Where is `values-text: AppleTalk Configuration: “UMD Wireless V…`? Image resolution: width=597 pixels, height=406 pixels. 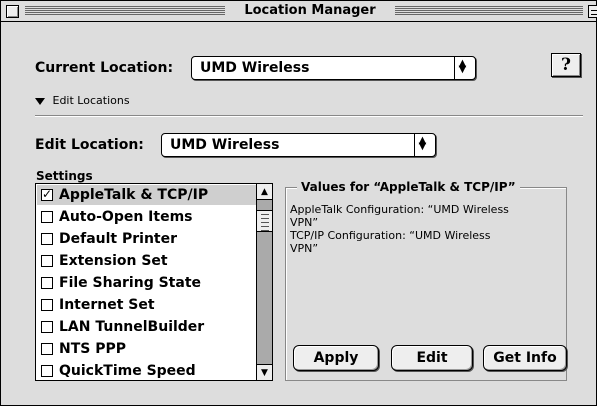 values-text: AppleTalk Configuration: “UMD Wireless V… is located at coordinates (426, 229).